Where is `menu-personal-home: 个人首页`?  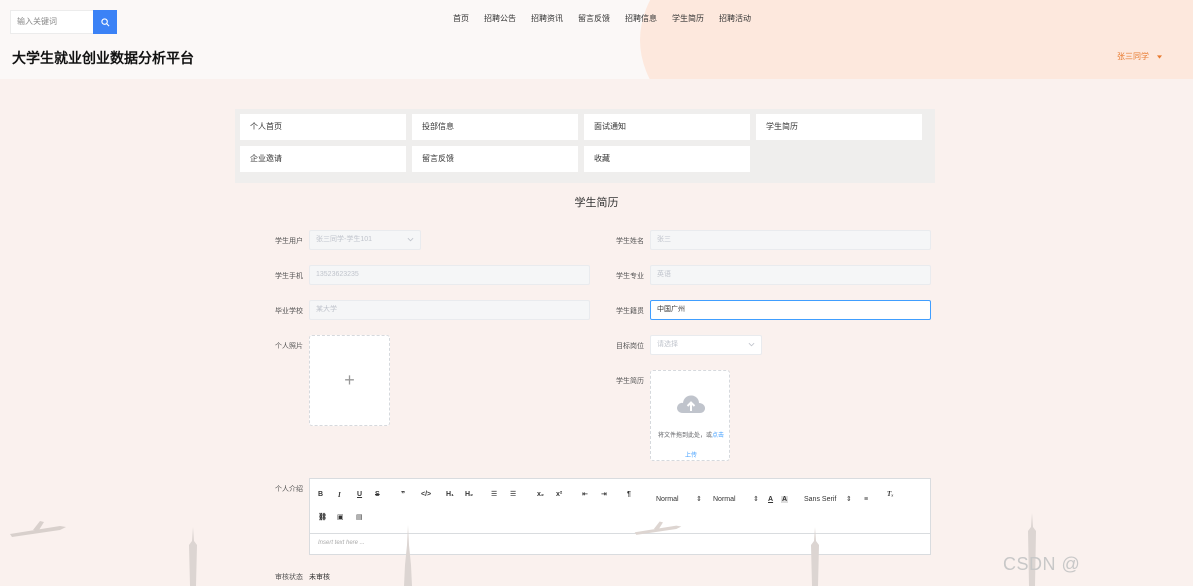
menu-personal-home: 个人首页 is located at coordinates (323, 127).